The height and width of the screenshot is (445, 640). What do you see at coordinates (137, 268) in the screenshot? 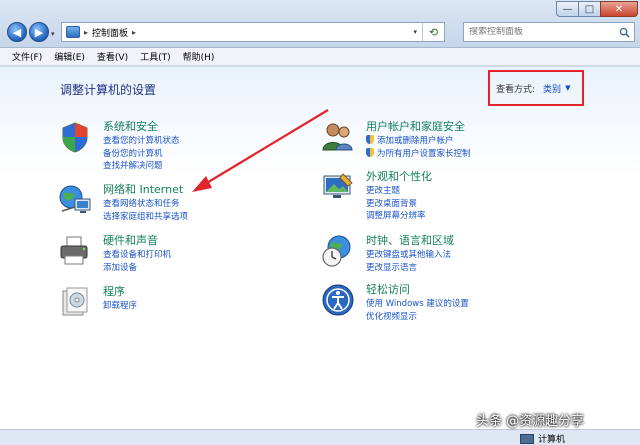
I see `link-add-device: 添加设备` at bounding box center [137, 268].